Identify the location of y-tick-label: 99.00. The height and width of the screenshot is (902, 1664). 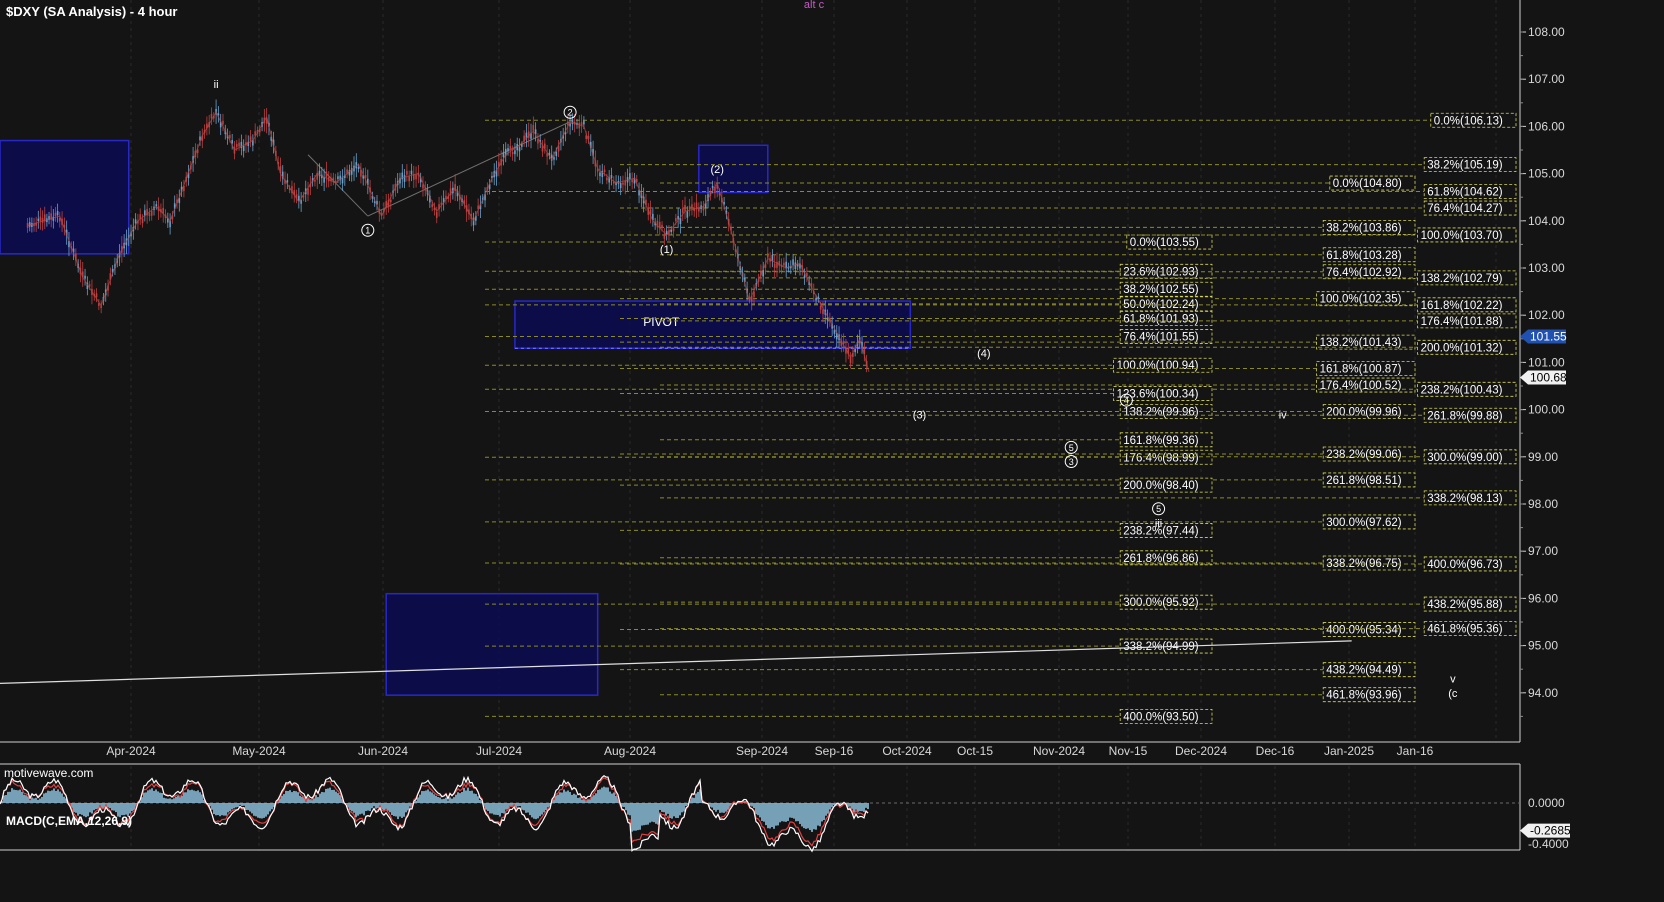
(1543, 457).